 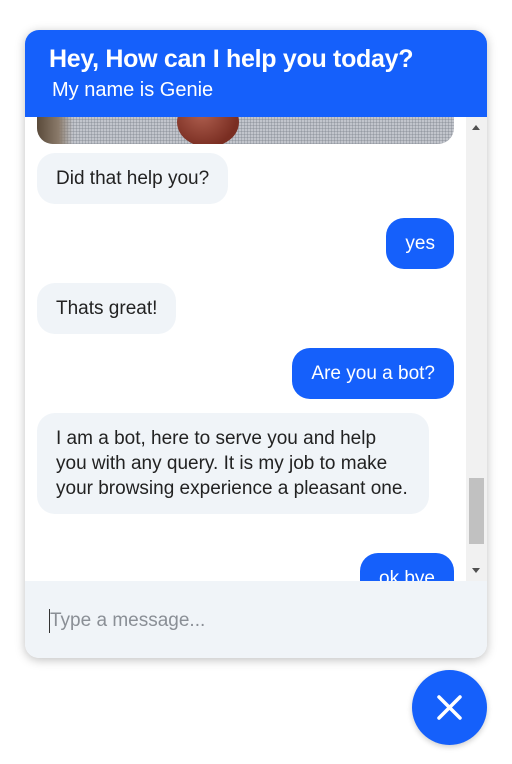 I want to click on user-message: Are you a bot?, so click(x=373, y=373).